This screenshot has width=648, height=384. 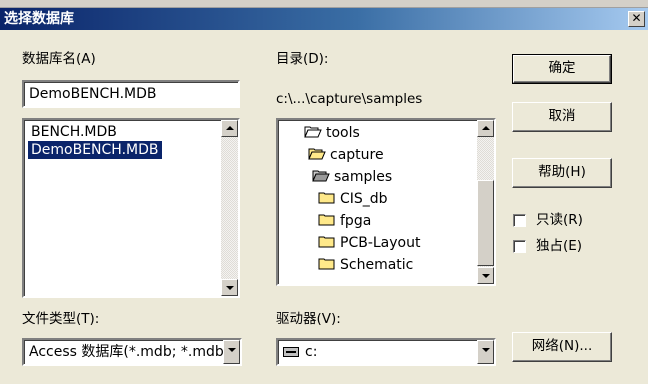 What do you see at coordinates (308, 319) in the screenshot?
I see `drive-label: 驱动器(V):` at bounding box center [308, 319].